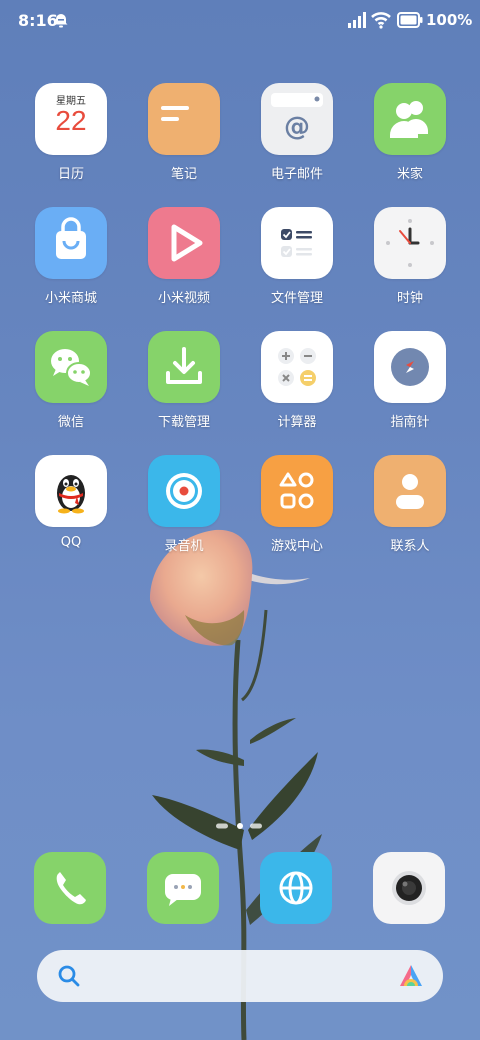 The image size is (480, 1040). Describe the element at coordinates (410, 243) in the screenshot. I see `clock-icon` at that location.